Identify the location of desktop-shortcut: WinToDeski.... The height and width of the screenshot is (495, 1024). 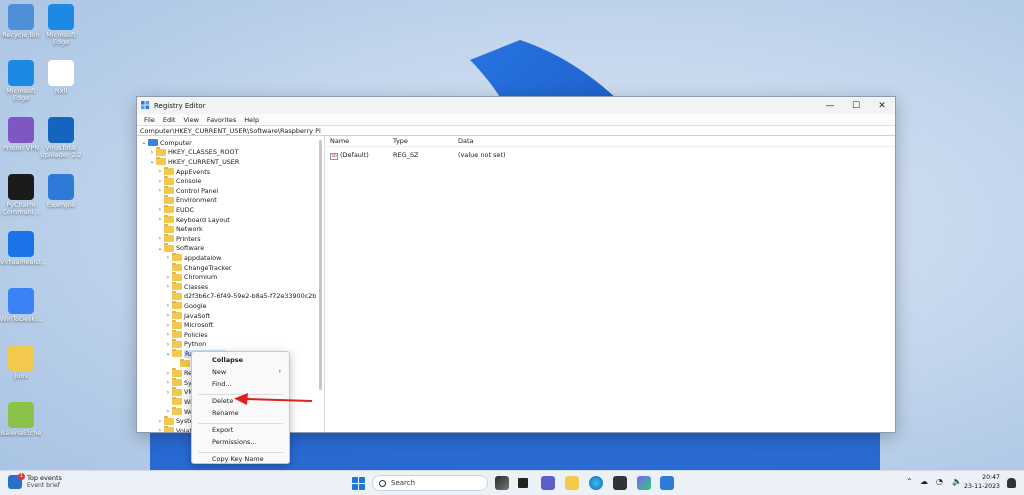
(21, 305).